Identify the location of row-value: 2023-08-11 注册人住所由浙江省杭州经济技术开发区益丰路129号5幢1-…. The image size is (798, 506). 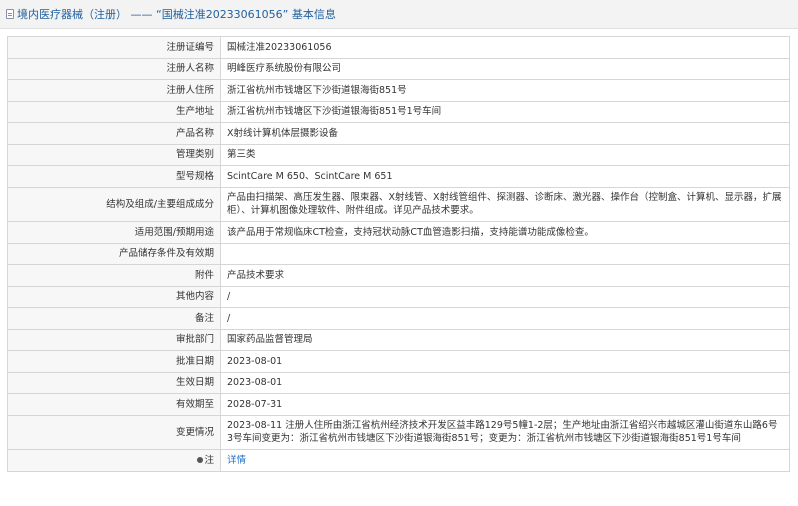
(505, 432).